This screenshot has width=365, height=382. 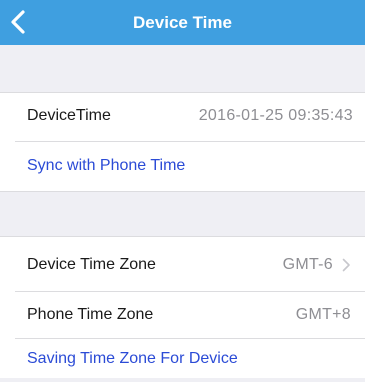 I want to click on navigation-bar: Device Time, so click(x=182, y=22).